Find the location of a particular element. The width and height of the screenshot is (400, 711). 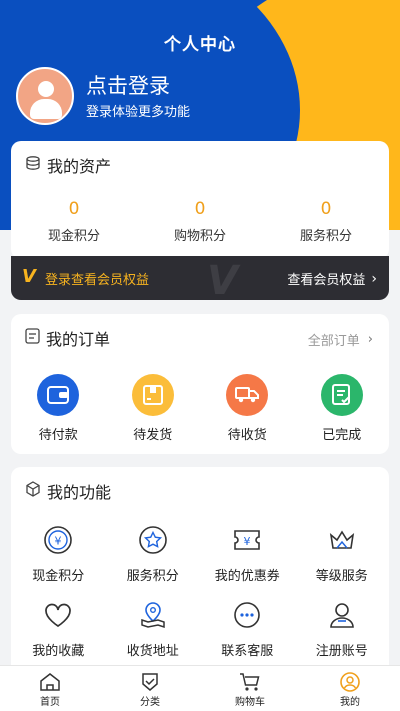

tab-cart: 购物车 is located at coordinates (250, 688).